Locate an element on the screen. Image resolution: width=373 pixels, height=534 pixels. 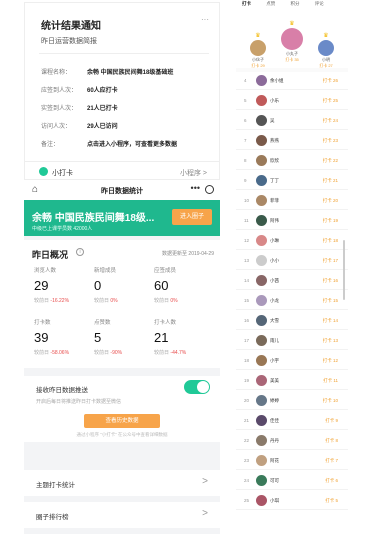
member-score: 打卡 18 is located at coordinates (330, 240).